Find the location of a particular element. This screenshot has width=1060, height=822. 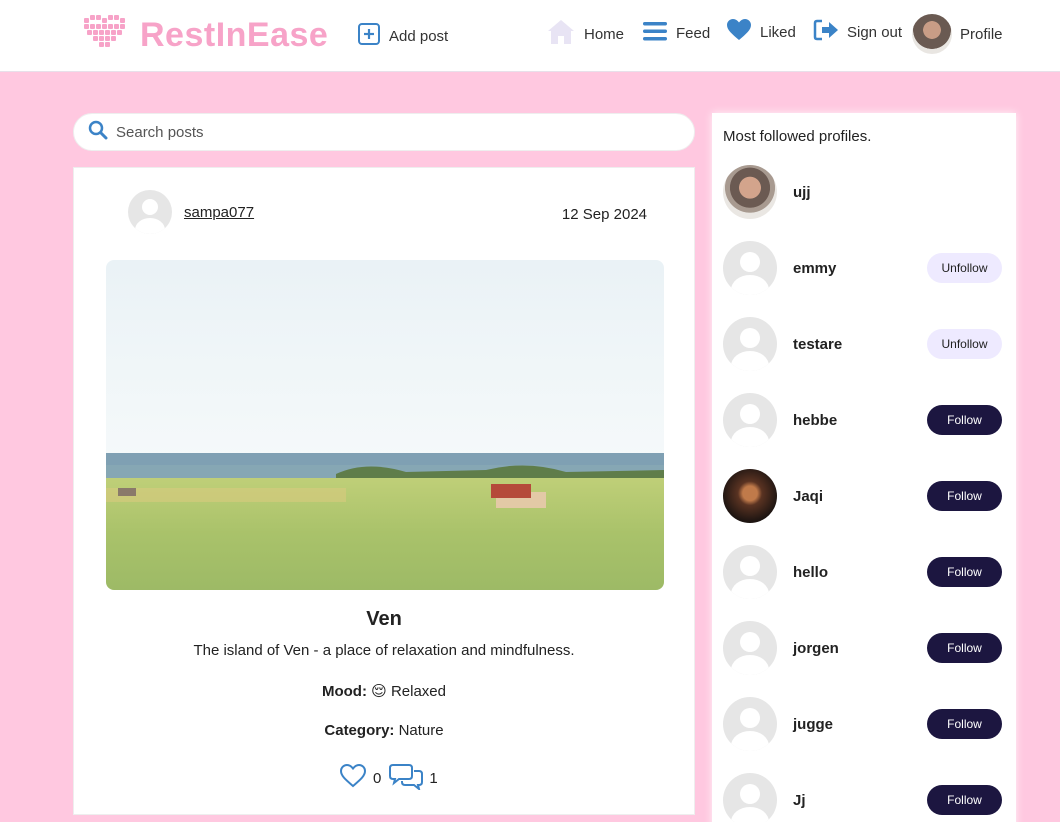

profile-row: emmy Unfollow is located at coordinates (863, 268).